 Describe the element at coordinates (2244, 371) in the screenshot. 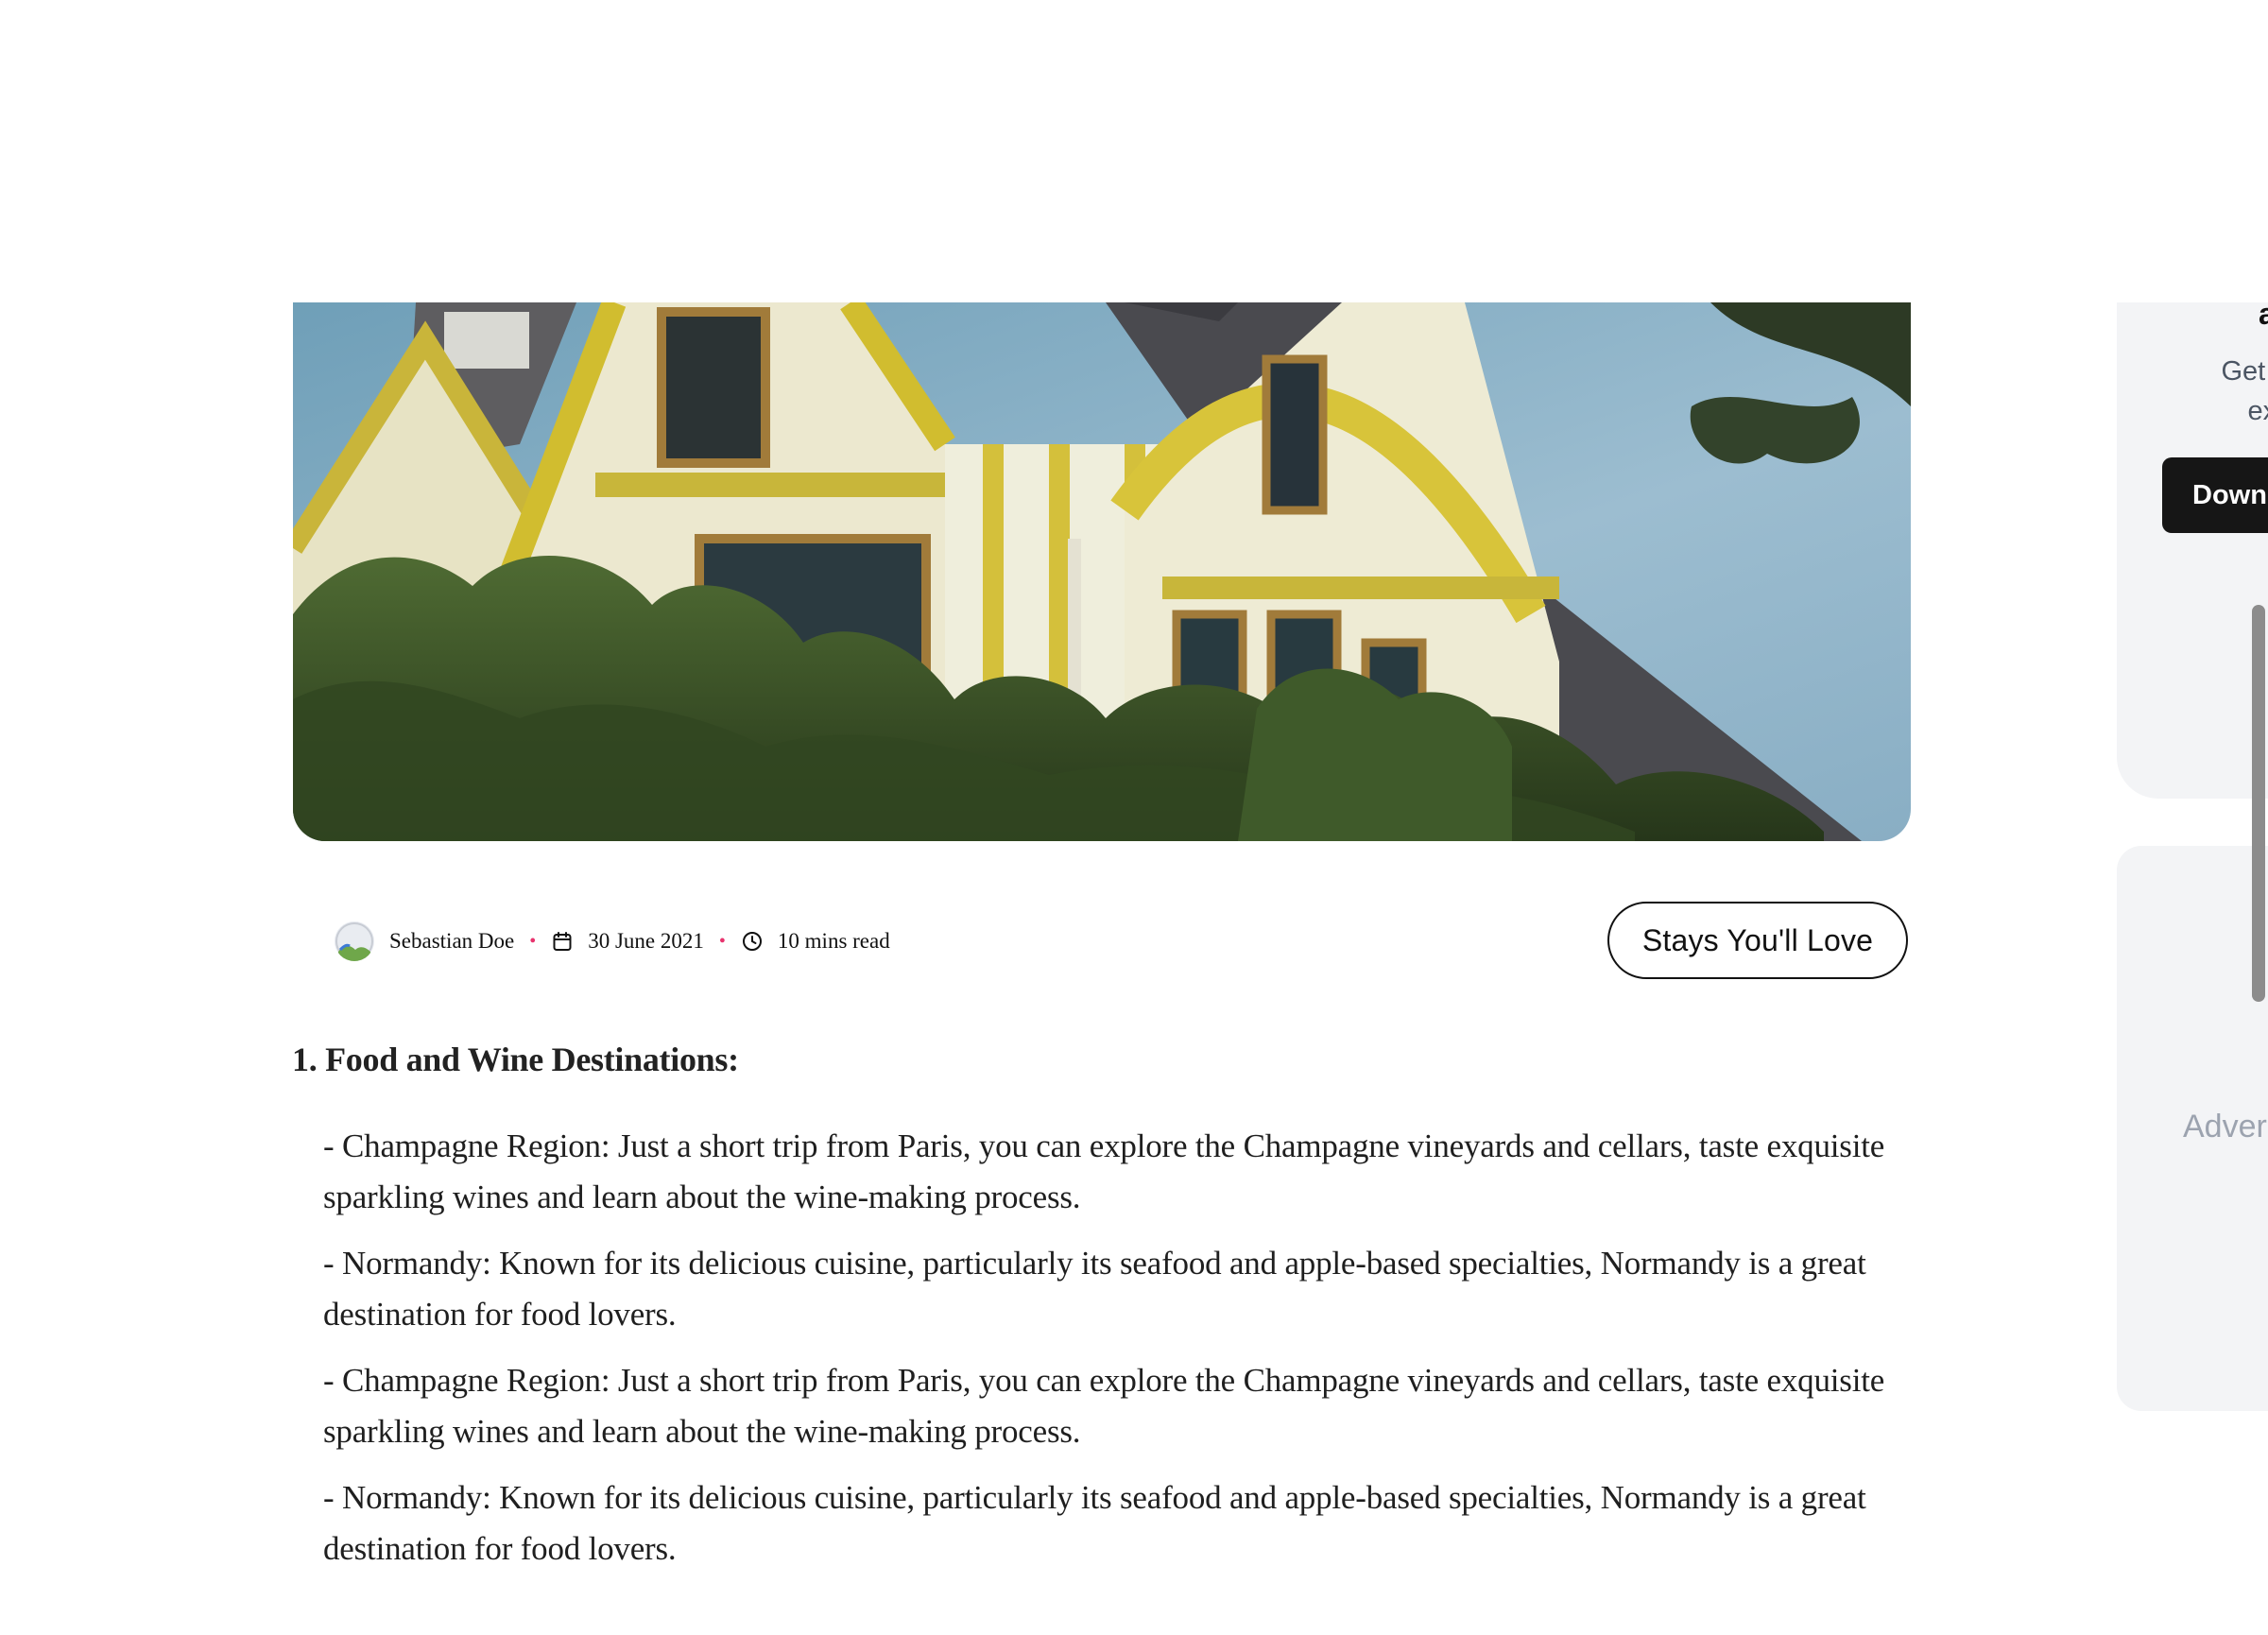

I see `download-card-desc-line: Get the` at that location.